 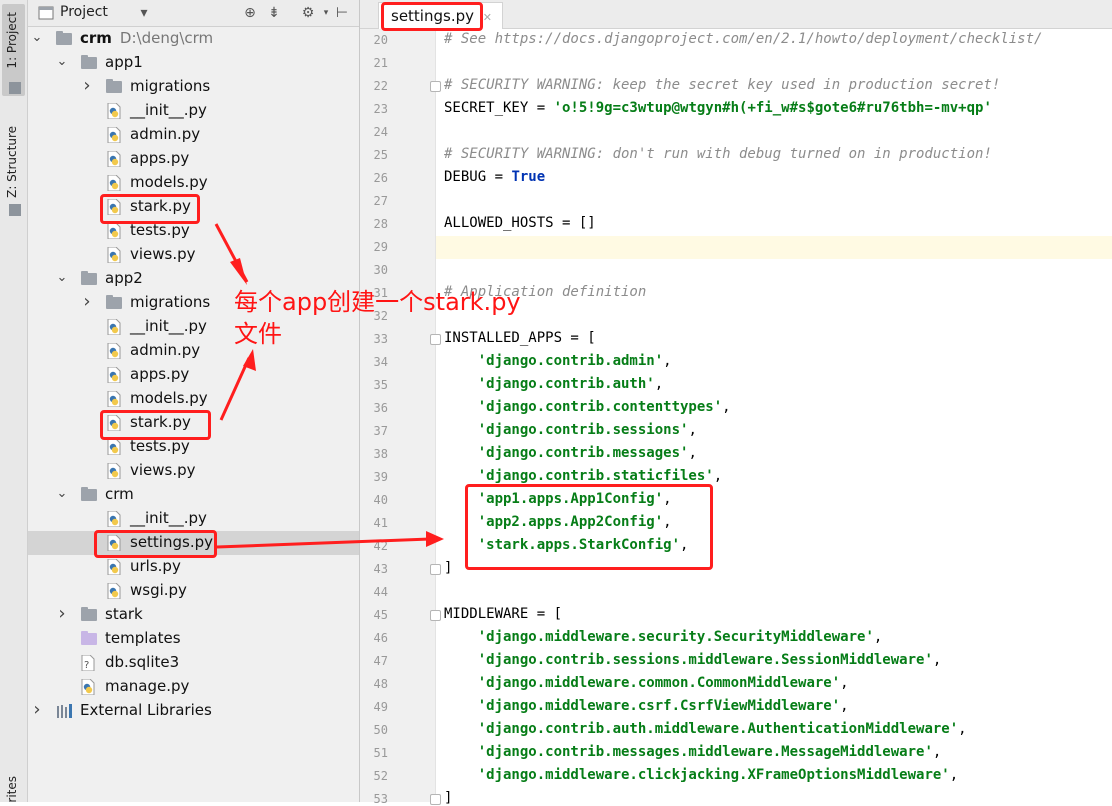 What do you see at coordinates (380, 109) in the screenshot?
I see `line-number: 23` at bounding box center [380, 109].